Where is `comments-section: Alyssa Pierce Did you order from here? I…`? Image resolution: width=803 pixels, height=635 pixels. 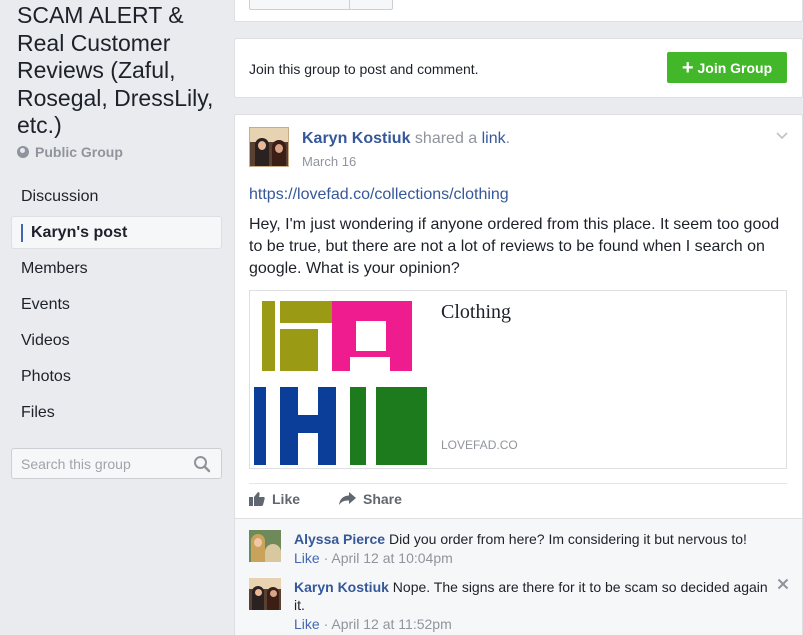 comments-section: Alyssa Pierce Did you order from here? I… is located at coordinates (518, 576).